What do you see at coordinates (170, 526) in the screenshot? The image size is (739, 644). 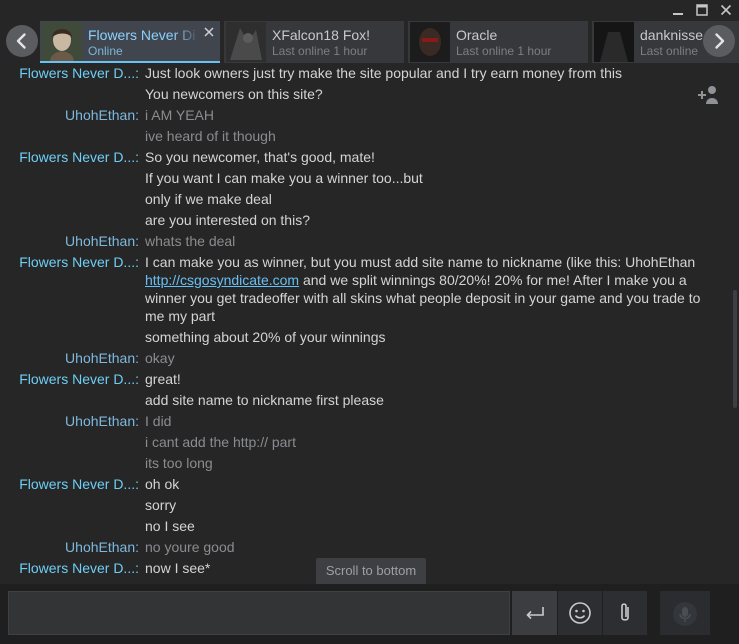 I see `message-text: no I see` at bounding box center [170, 526].